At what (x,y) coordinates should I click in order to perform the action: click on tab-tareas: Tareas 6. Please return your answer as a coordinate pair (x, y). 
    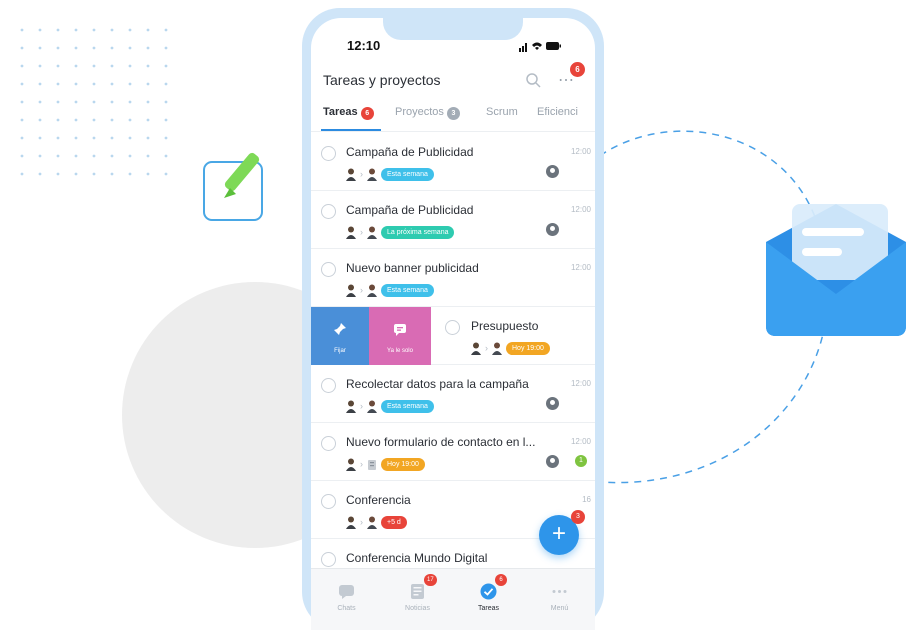
    Looking at the image, I should click on (348, 113).